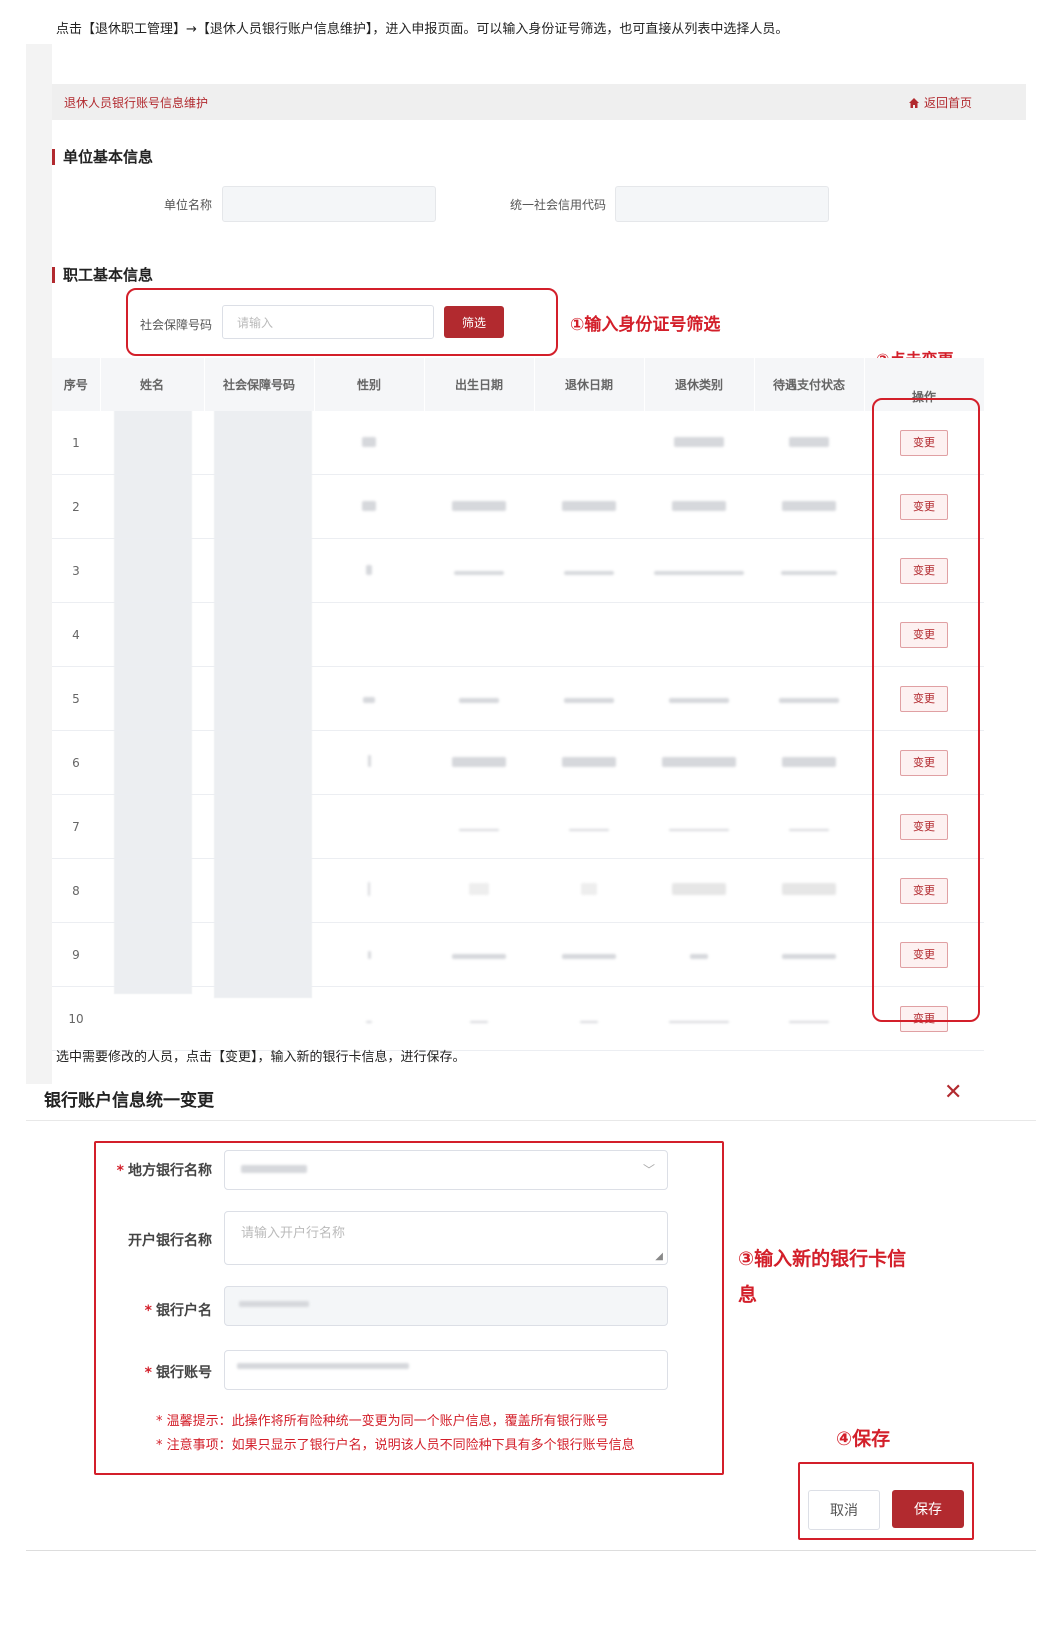 The height and width of the screenshot is (1636, 1057). I want to click on row-index: 10, so click(76, 1018).